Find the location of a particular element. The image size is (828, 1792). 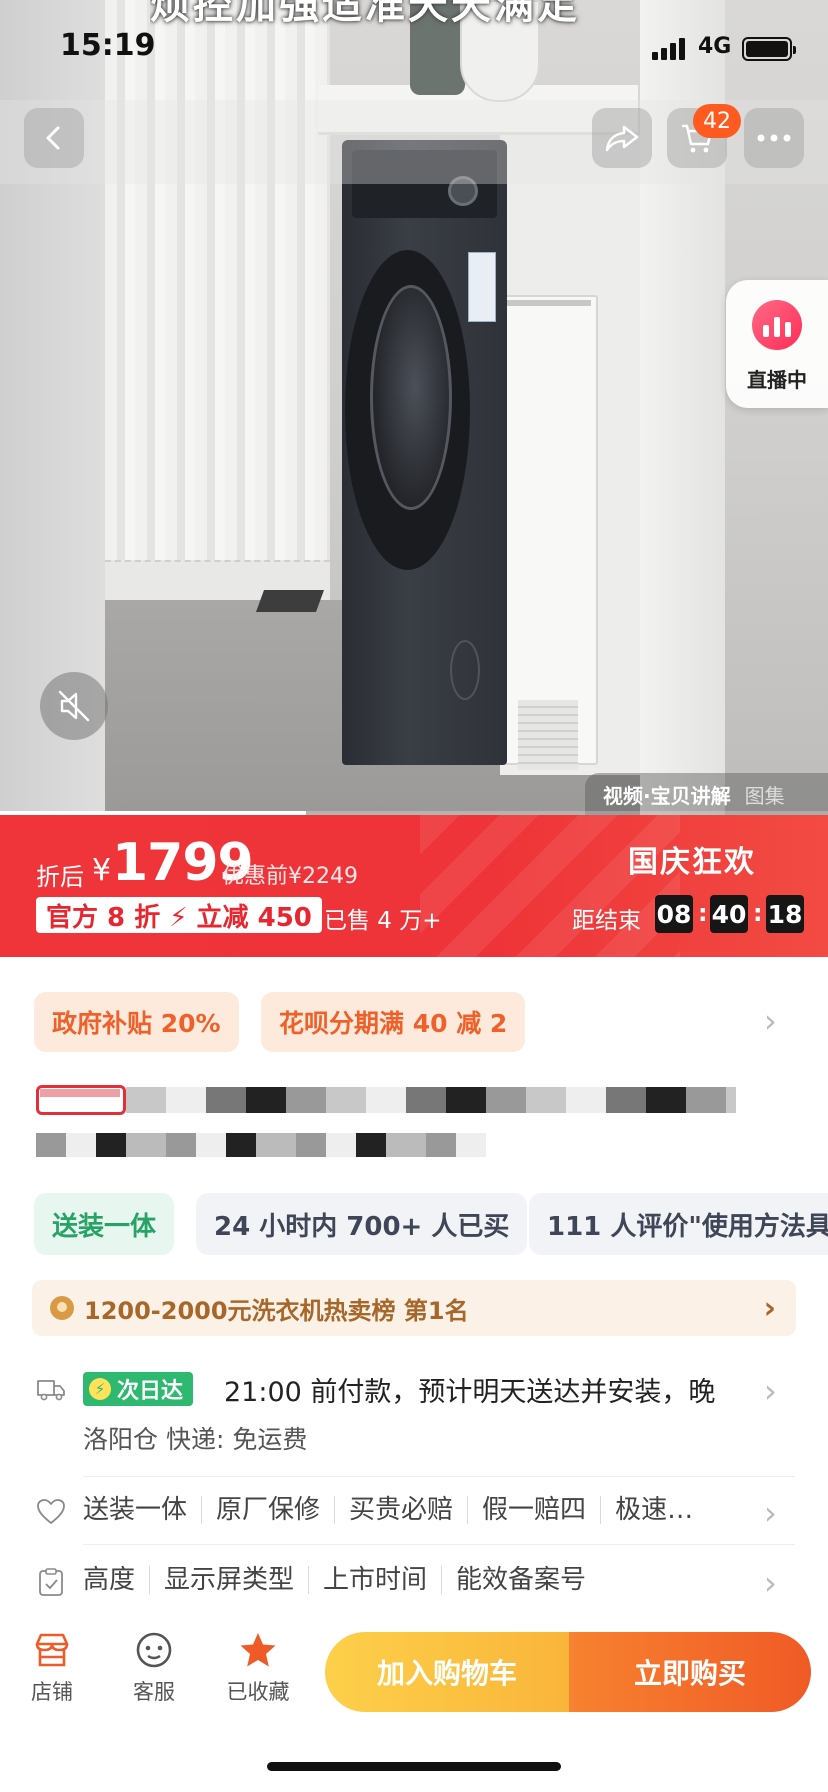

video-progress-fill is located at coordinates (153, 813).